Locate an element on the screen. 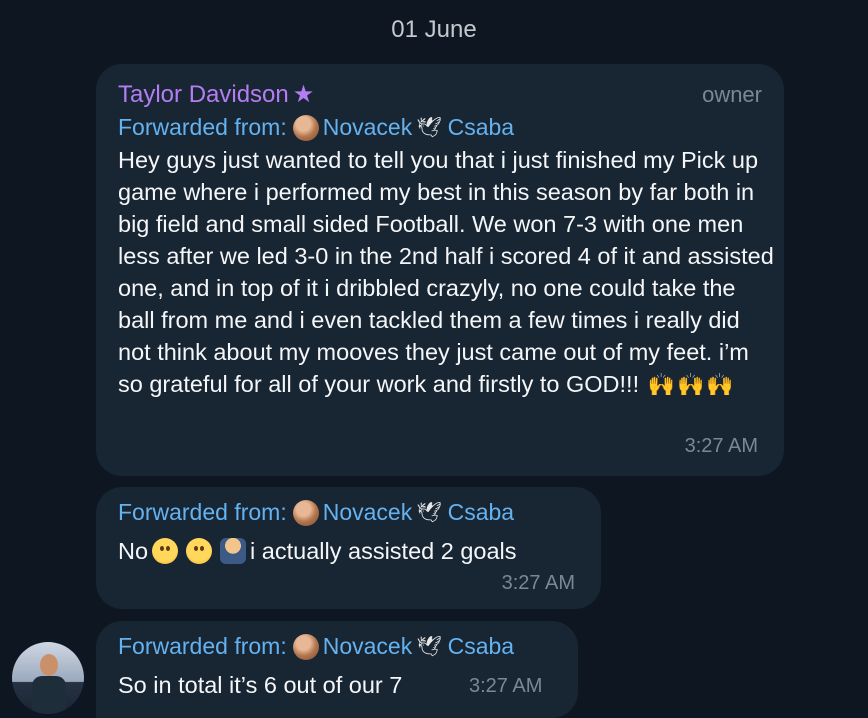  message-text: No i actually assisted 2 goals is located at coordinates (317, 551).